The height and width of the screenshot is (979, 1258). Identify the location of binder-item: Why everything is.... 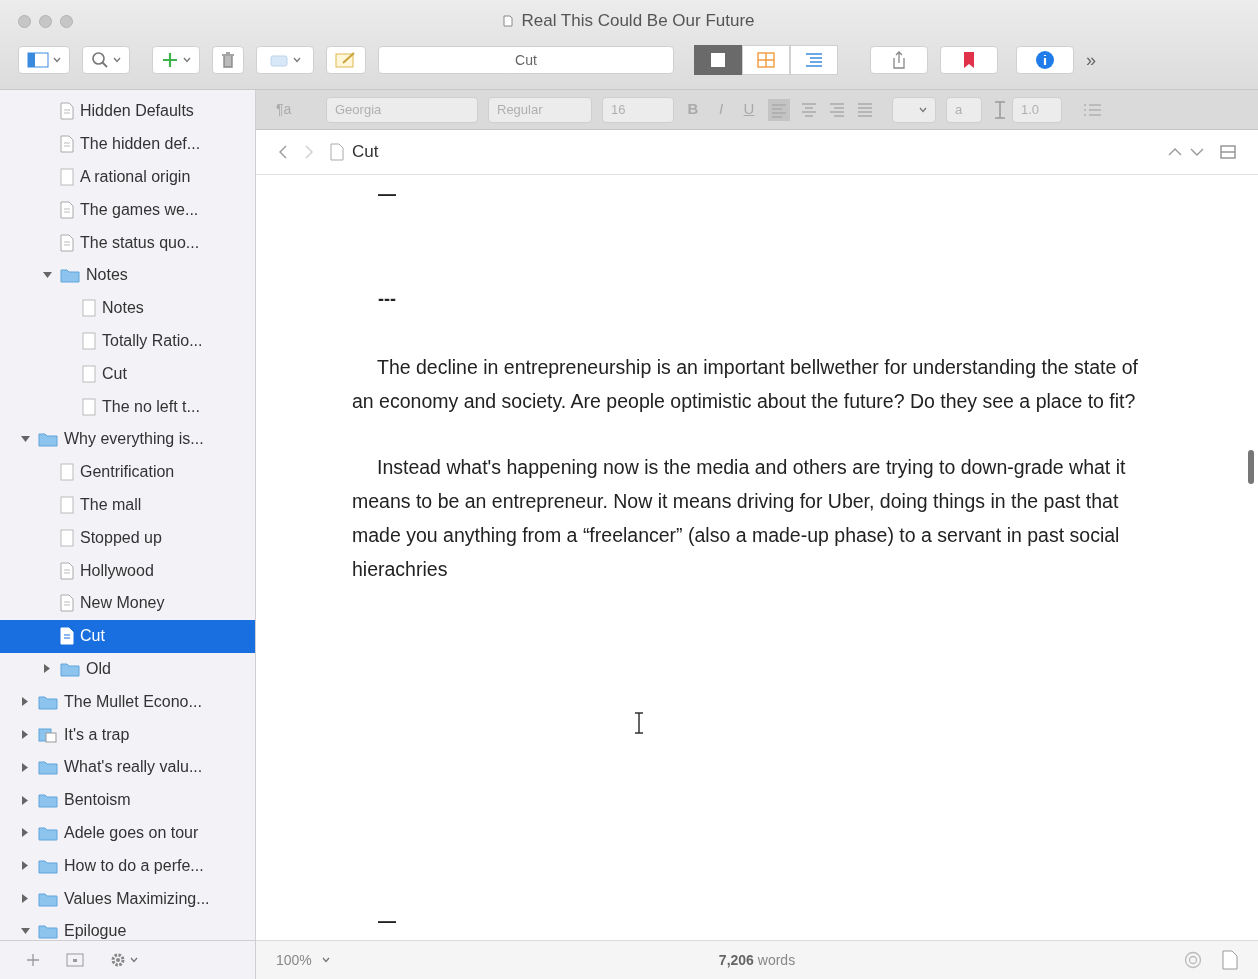
(127, 439).